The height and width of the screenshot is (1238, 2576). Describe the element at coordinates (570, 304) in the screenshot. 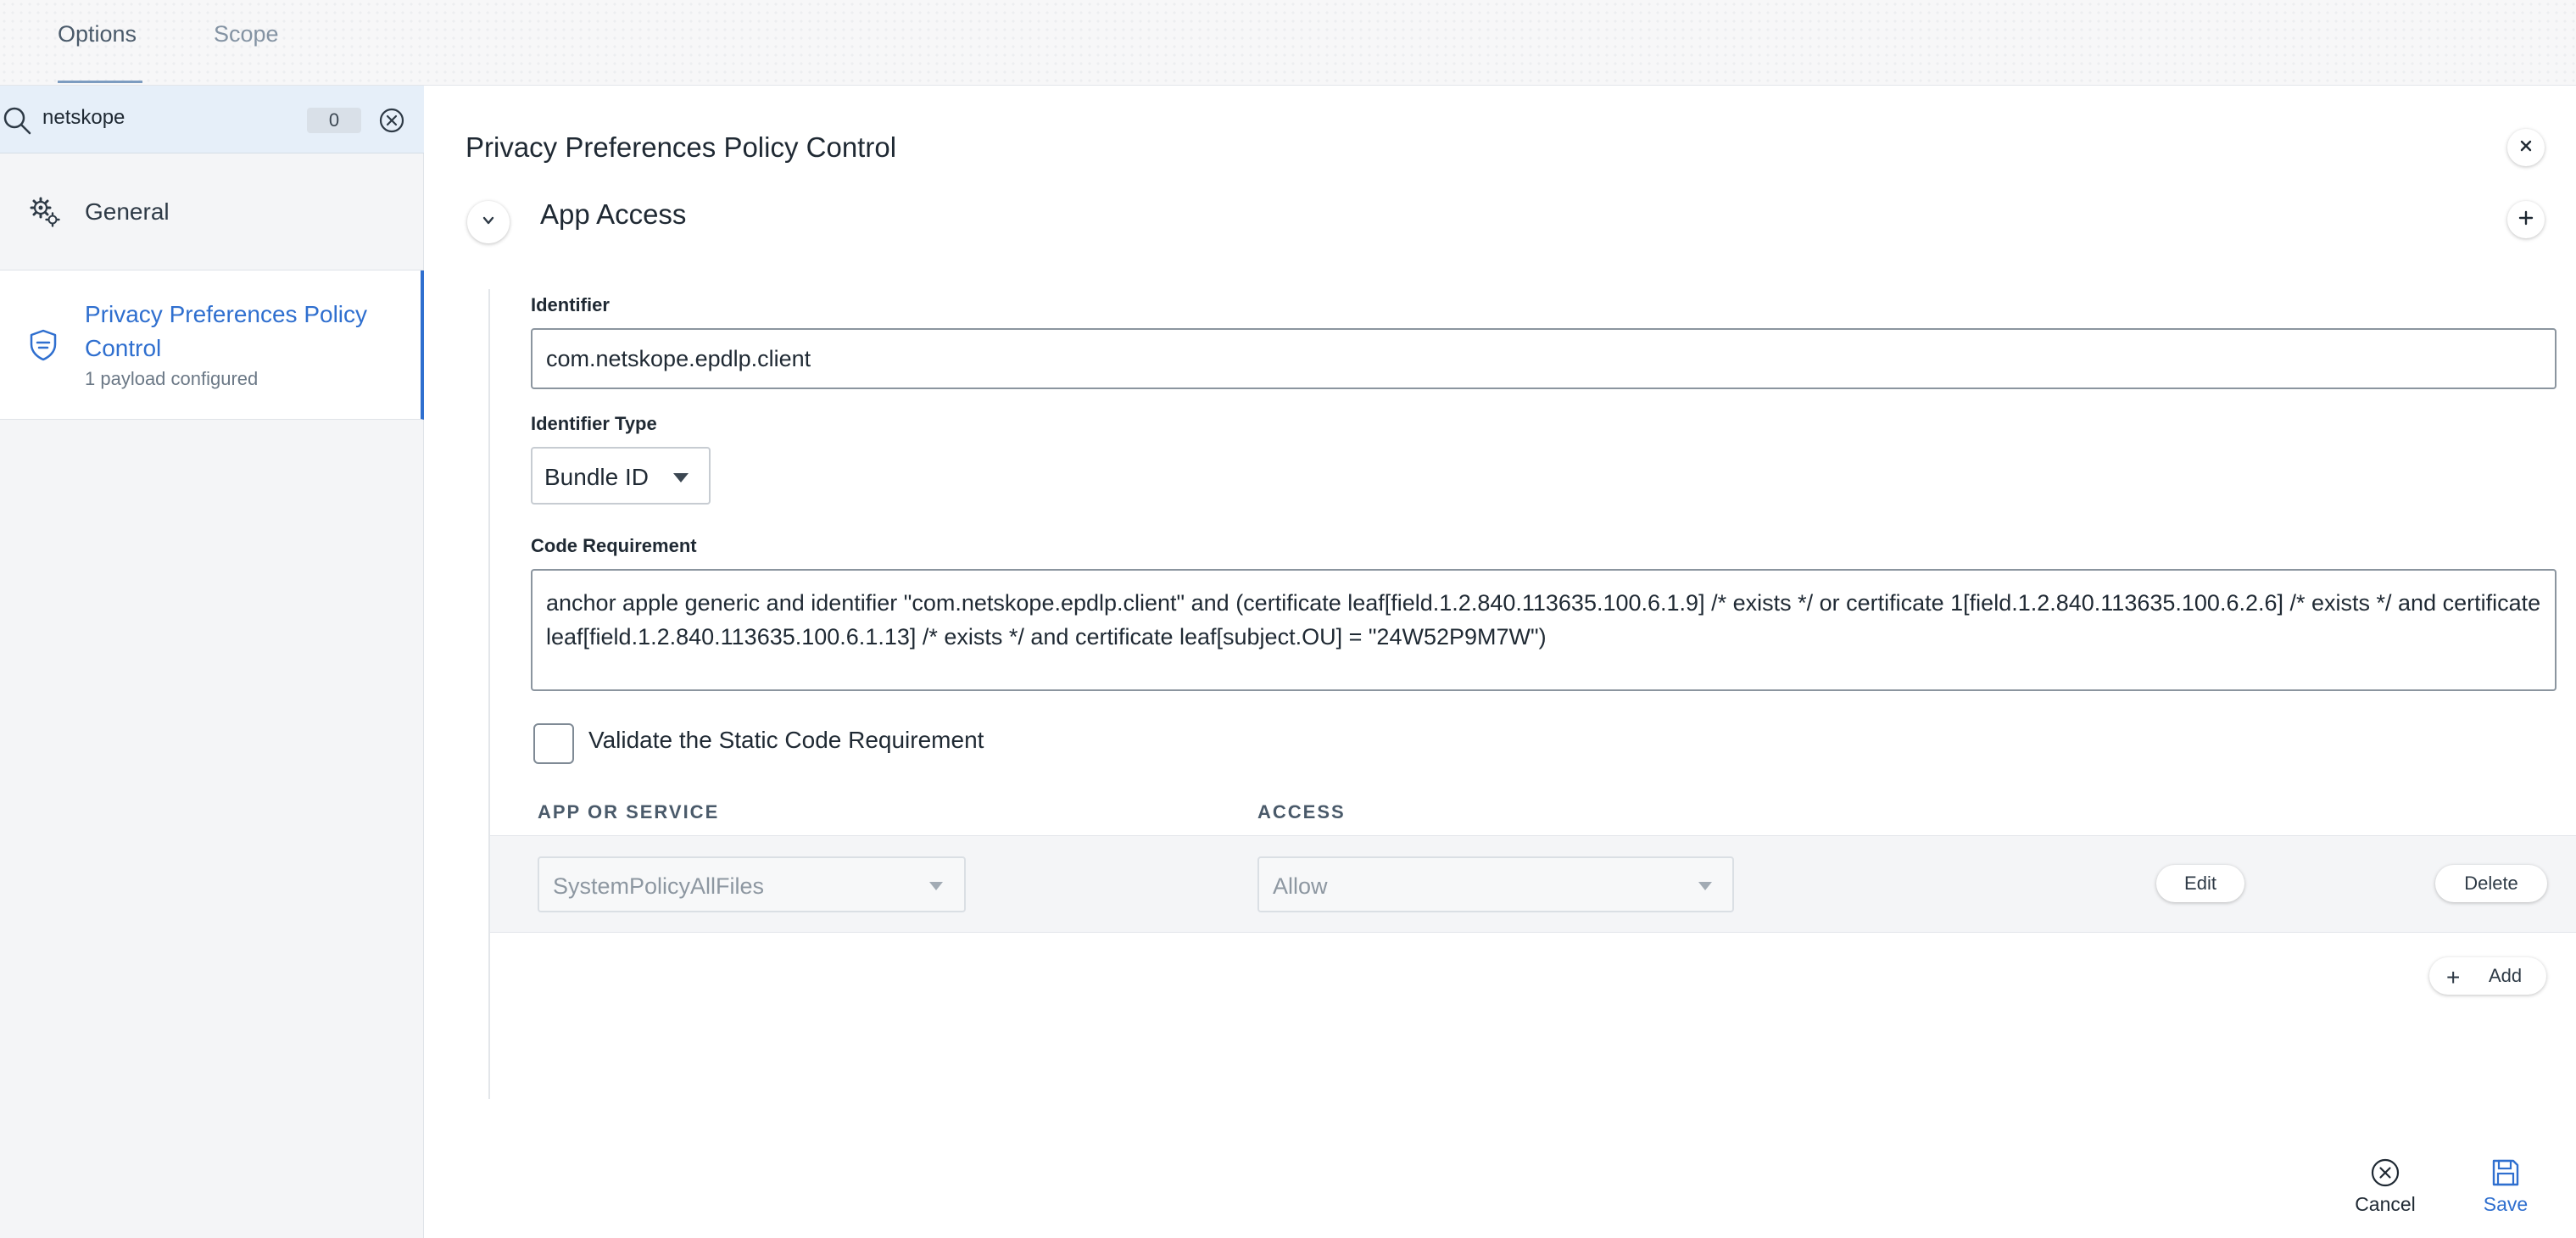

I see `identifier-label: Identifier` at that location.